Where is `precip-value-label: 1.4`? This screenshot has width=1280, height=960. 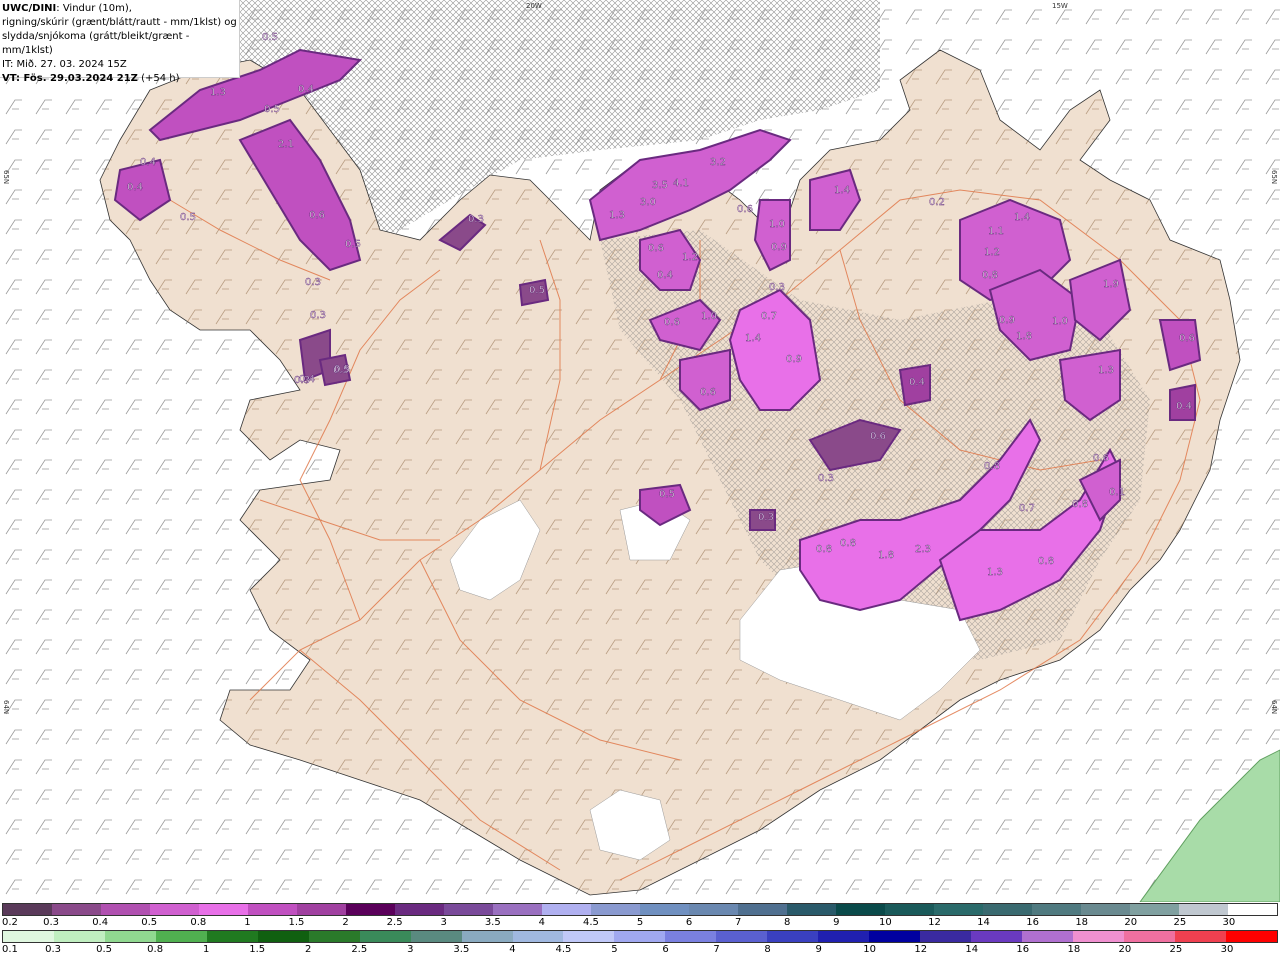 precip-value-label: 1.4 is located at coordinates (842, 190).